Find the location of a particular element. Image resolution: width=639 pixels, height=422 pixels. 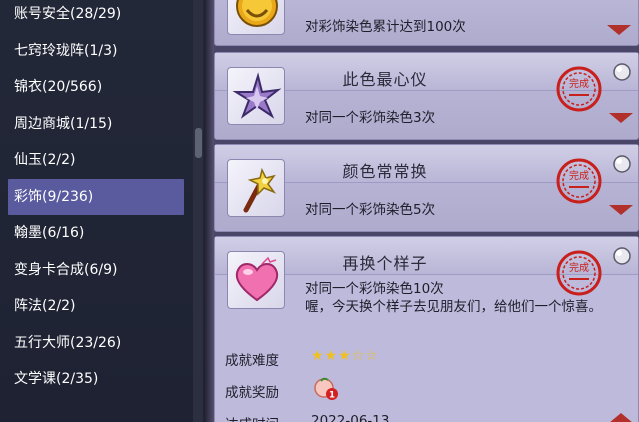

sidebar-item-xianyu: 仙玉(2/2) is located at coordinates (96, 160).